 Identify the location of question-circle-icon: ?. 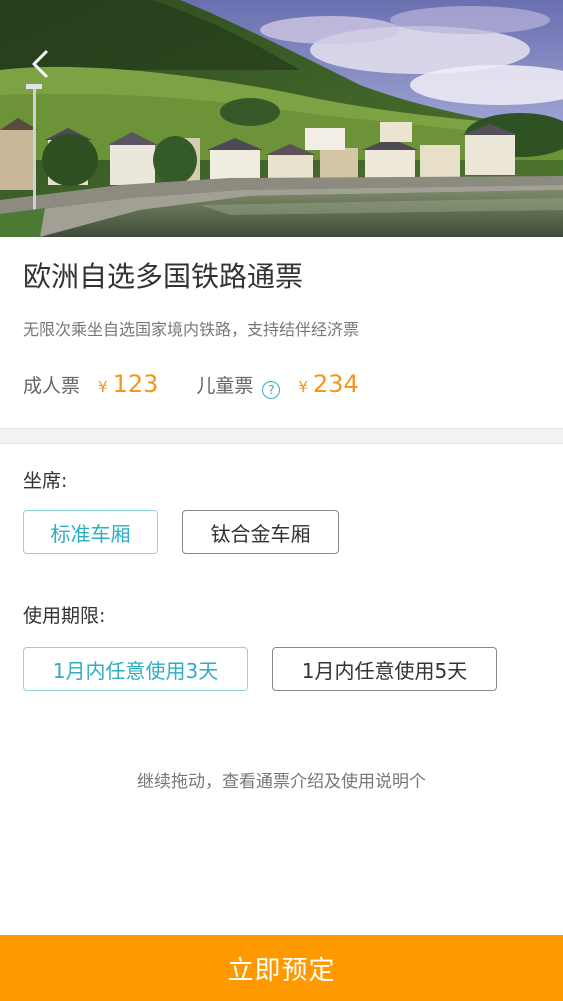
(271, 390).